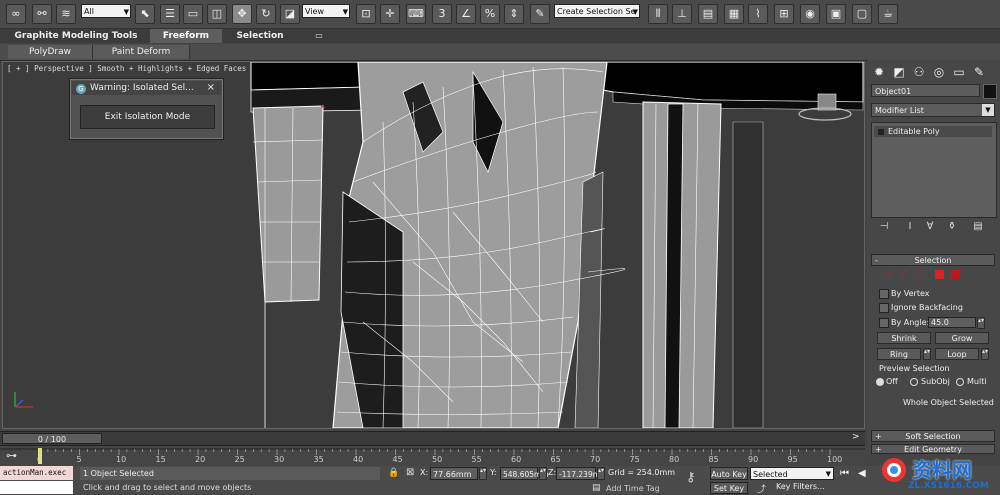 The height and width of the screenshot is (495, 1000). What do you see at coordinates (884, 323) in the screenshot?
I see `by-angle-checkbox` at bounding box center [884, 323].